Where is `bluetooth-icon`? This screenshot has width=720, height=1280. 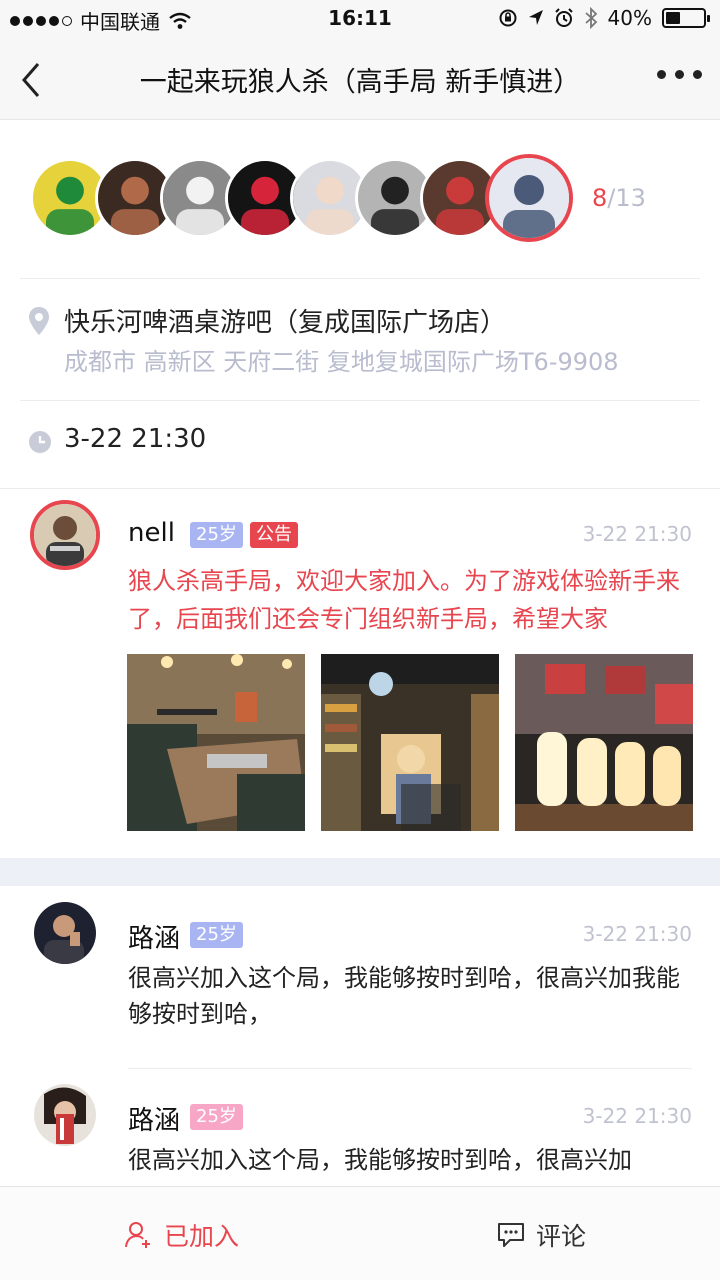 bluetooth-icon is located at coordinates (590, 18).